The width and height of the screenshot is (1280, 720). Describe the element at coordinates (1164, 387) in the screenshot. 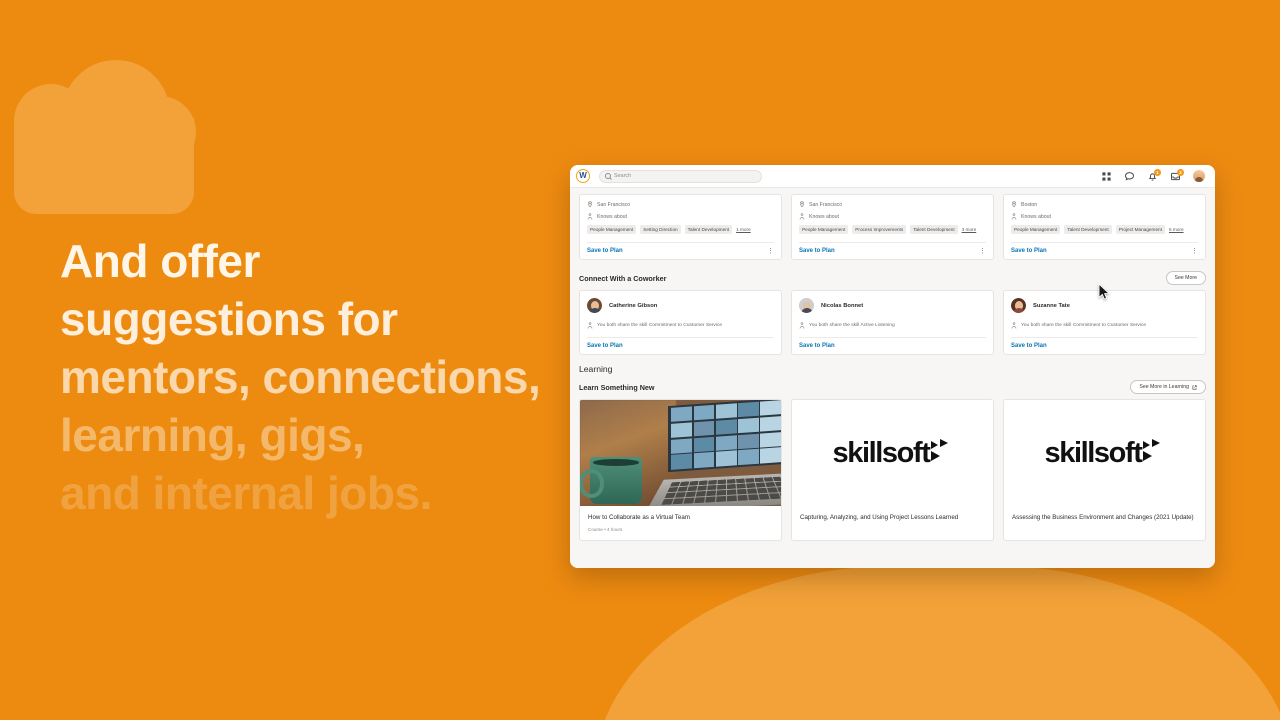

I see `see-more-in-learning-label: See More in Learning` at that location.